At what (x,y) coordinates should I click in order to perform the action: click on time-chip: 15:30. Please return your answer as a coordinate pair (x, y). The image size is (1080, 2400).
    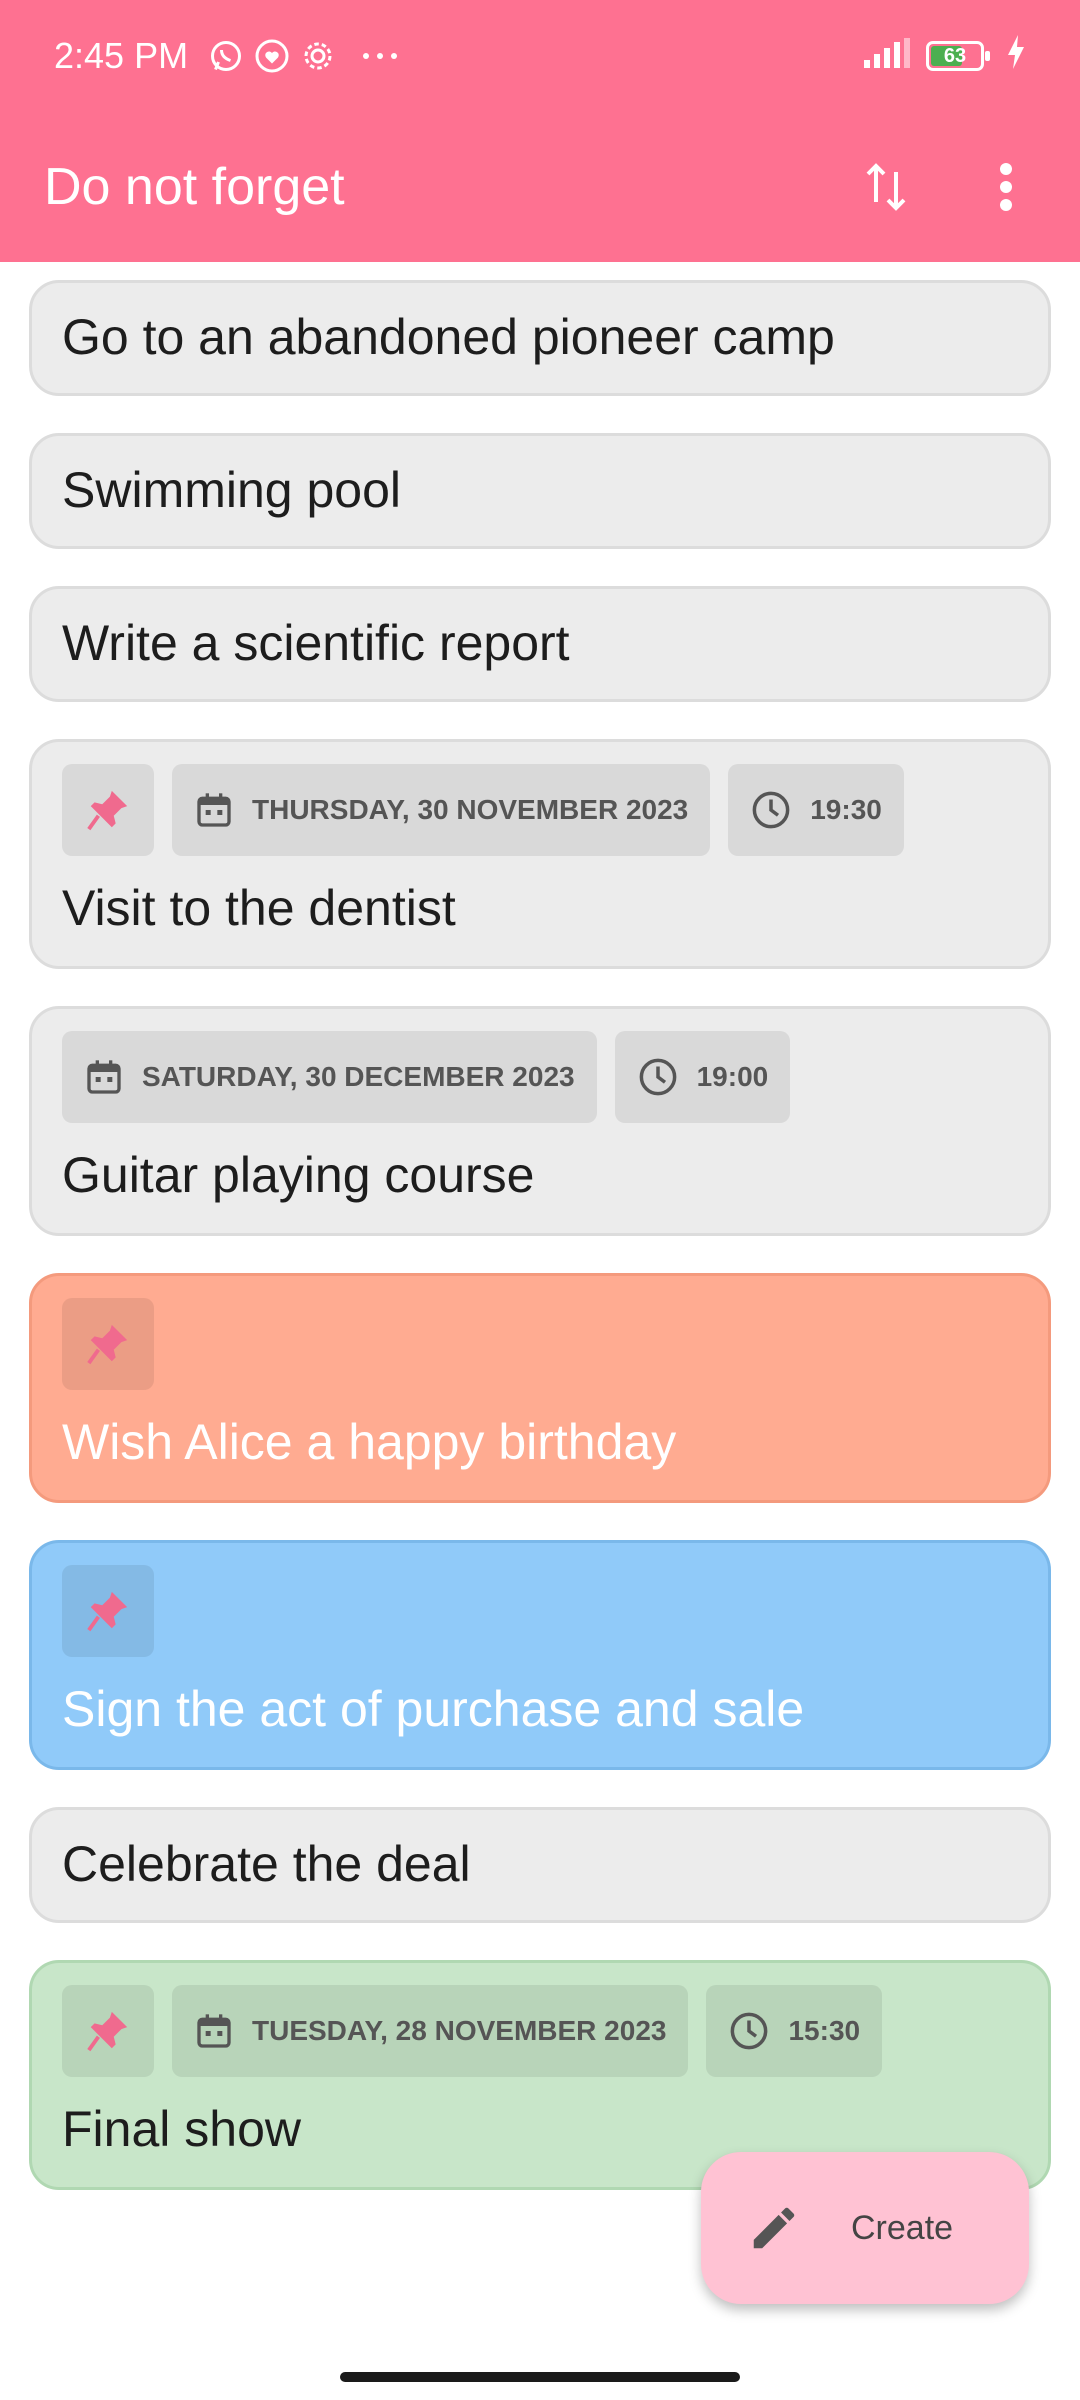
    Looking at the image, I should click on (794, 2031).